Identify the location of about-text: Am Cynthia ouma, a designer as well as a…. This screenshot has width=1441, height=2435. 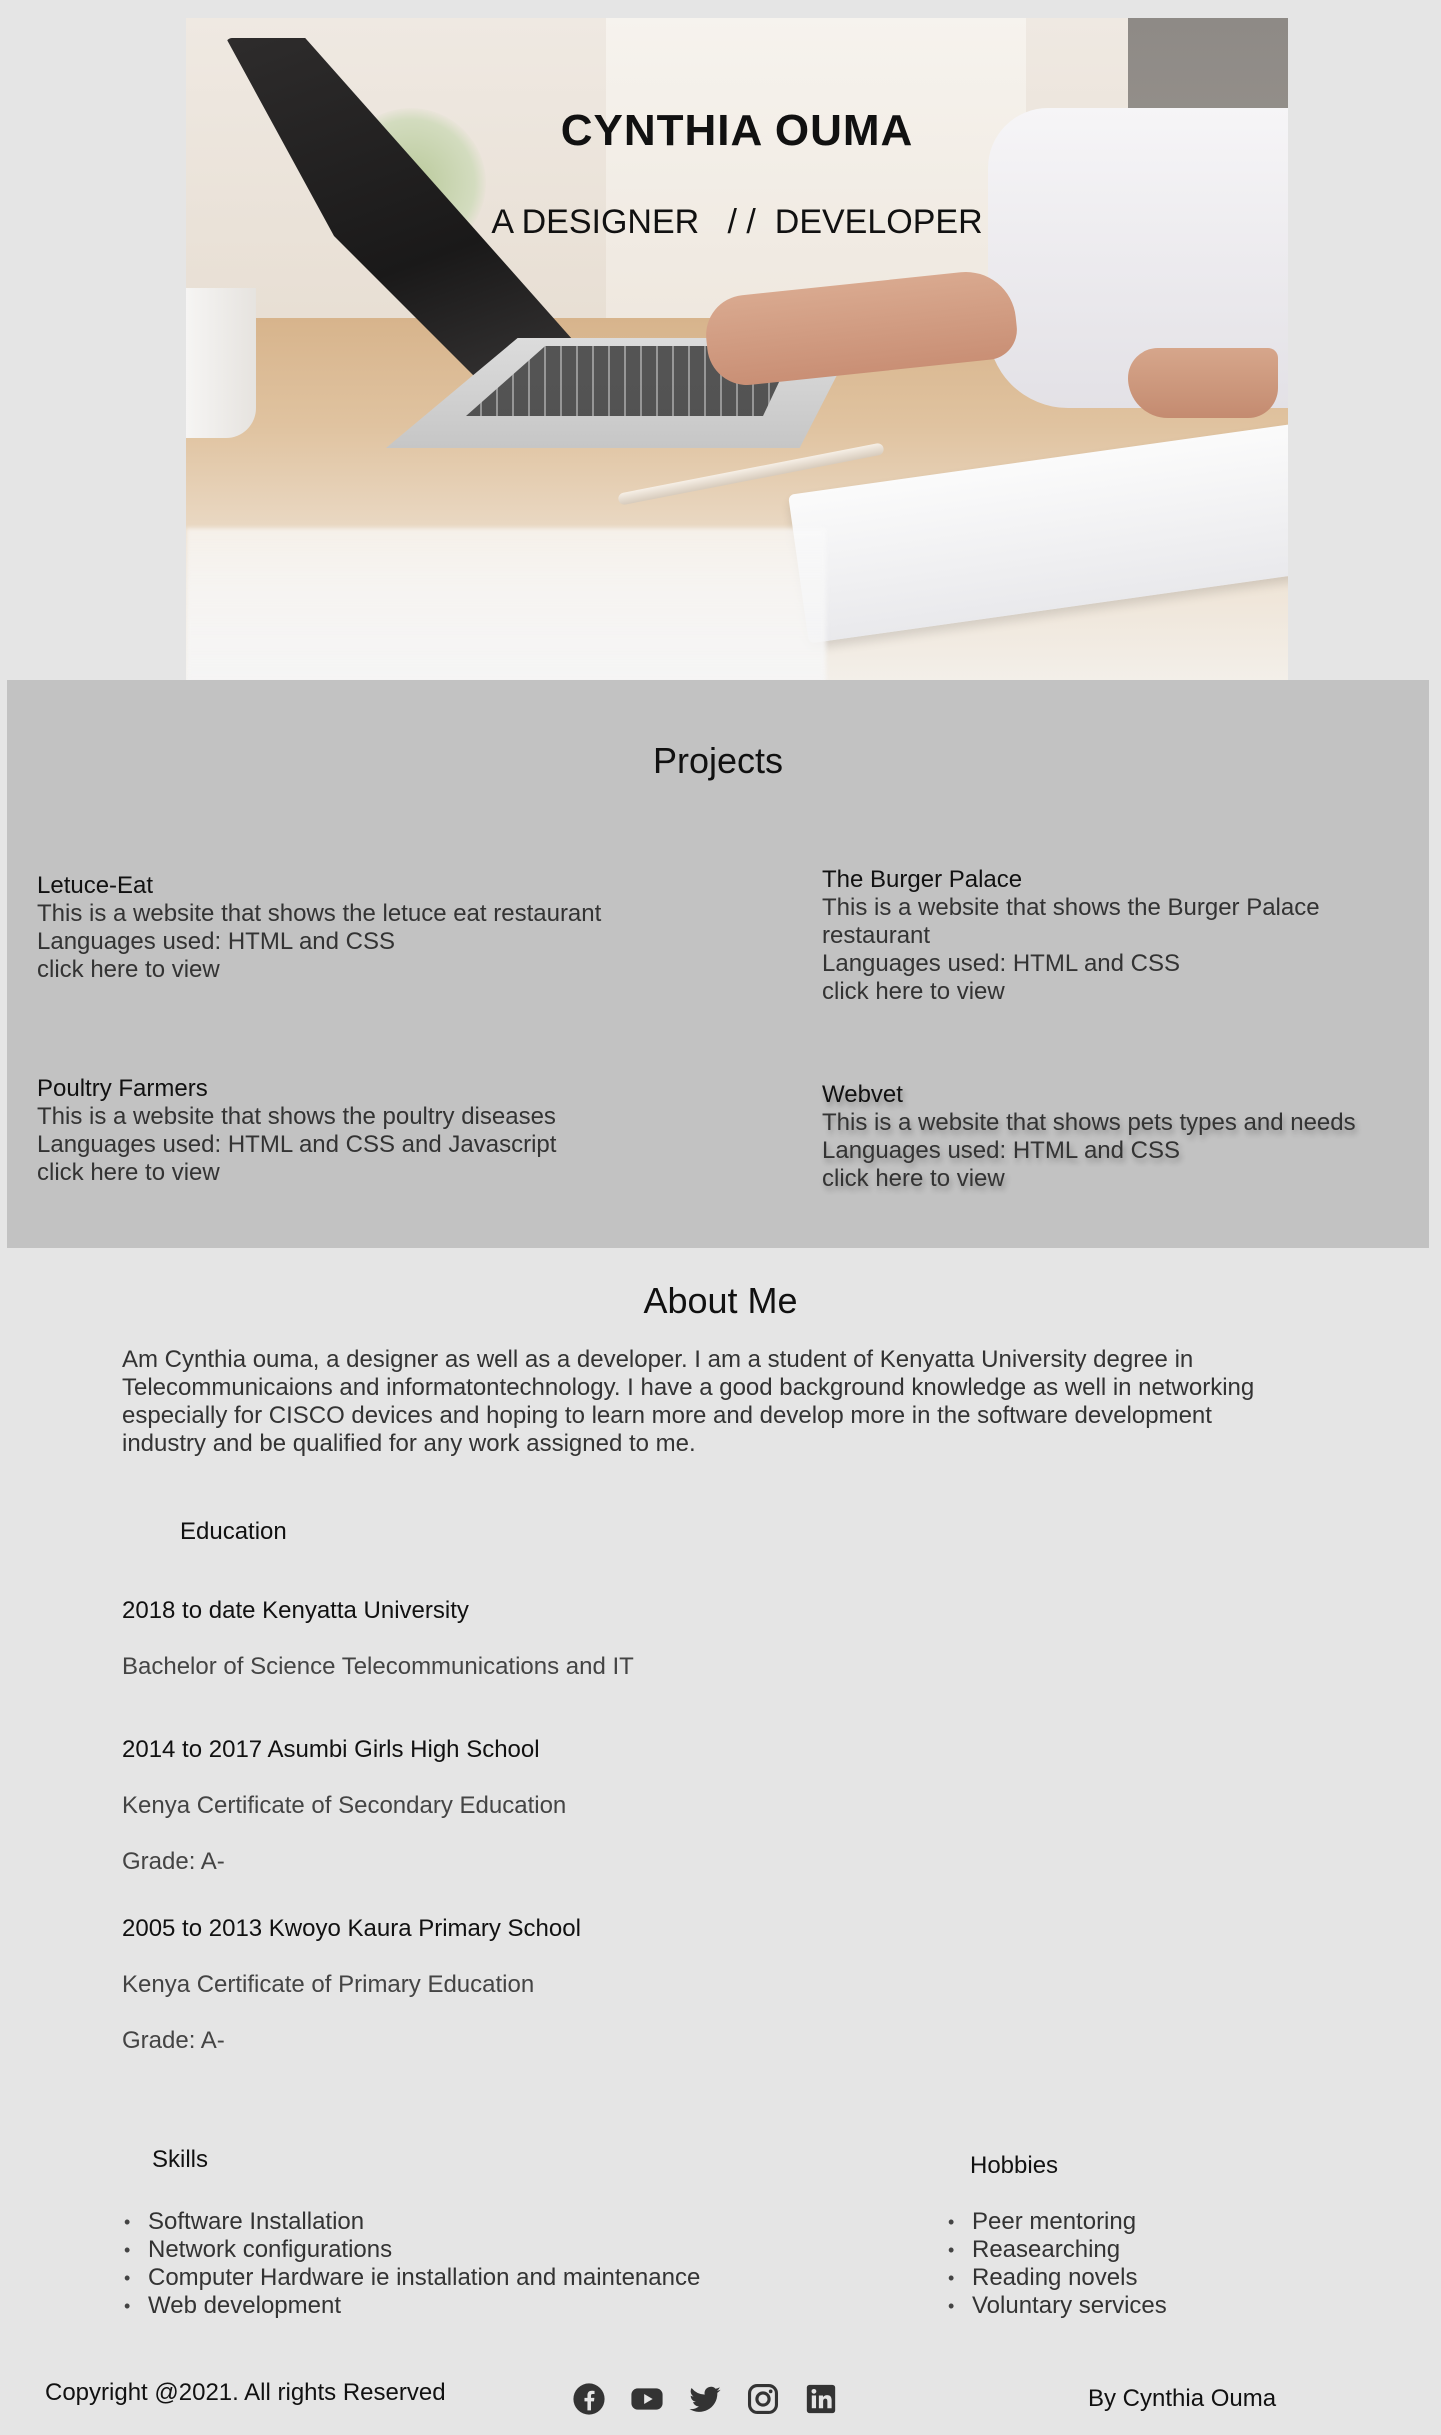
(688, 1401).